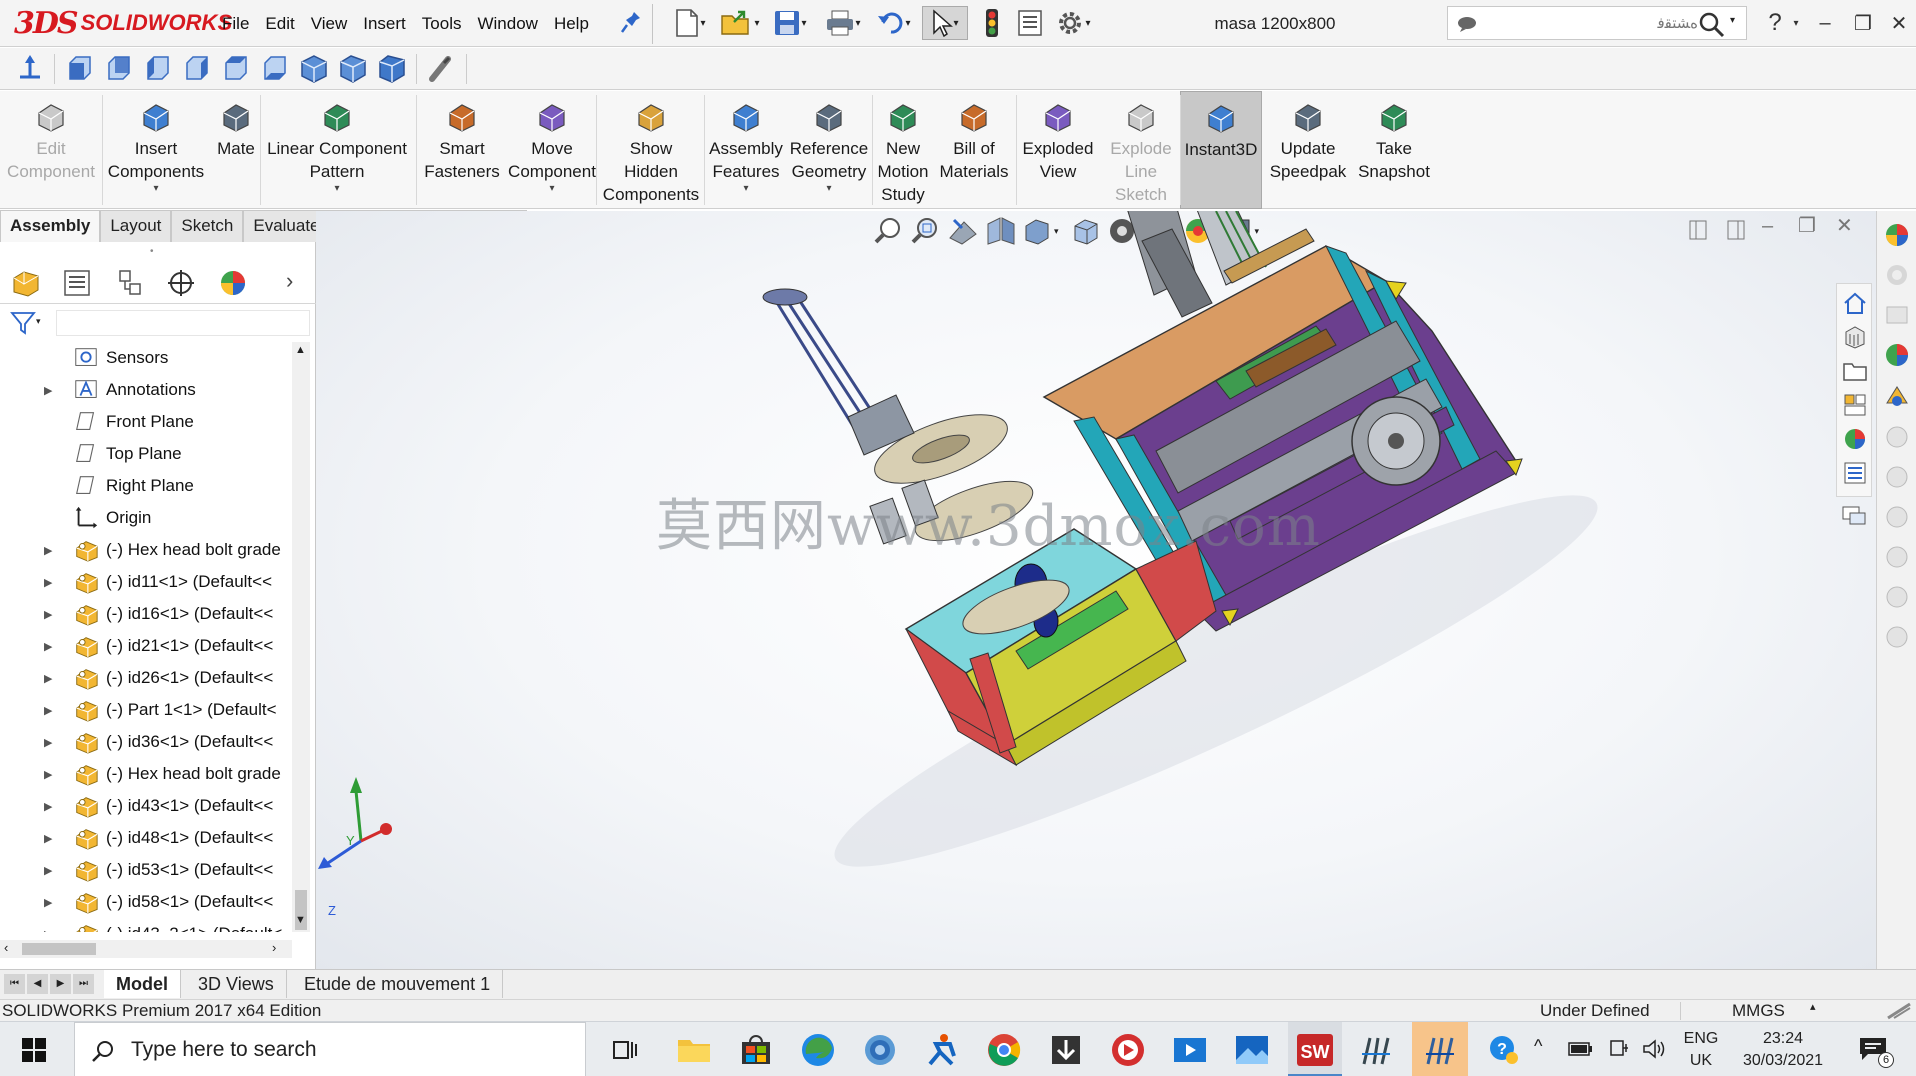 This screenshot has height=1076, width=1916. I want to click on windows-start-icon, so click(34, 1050).